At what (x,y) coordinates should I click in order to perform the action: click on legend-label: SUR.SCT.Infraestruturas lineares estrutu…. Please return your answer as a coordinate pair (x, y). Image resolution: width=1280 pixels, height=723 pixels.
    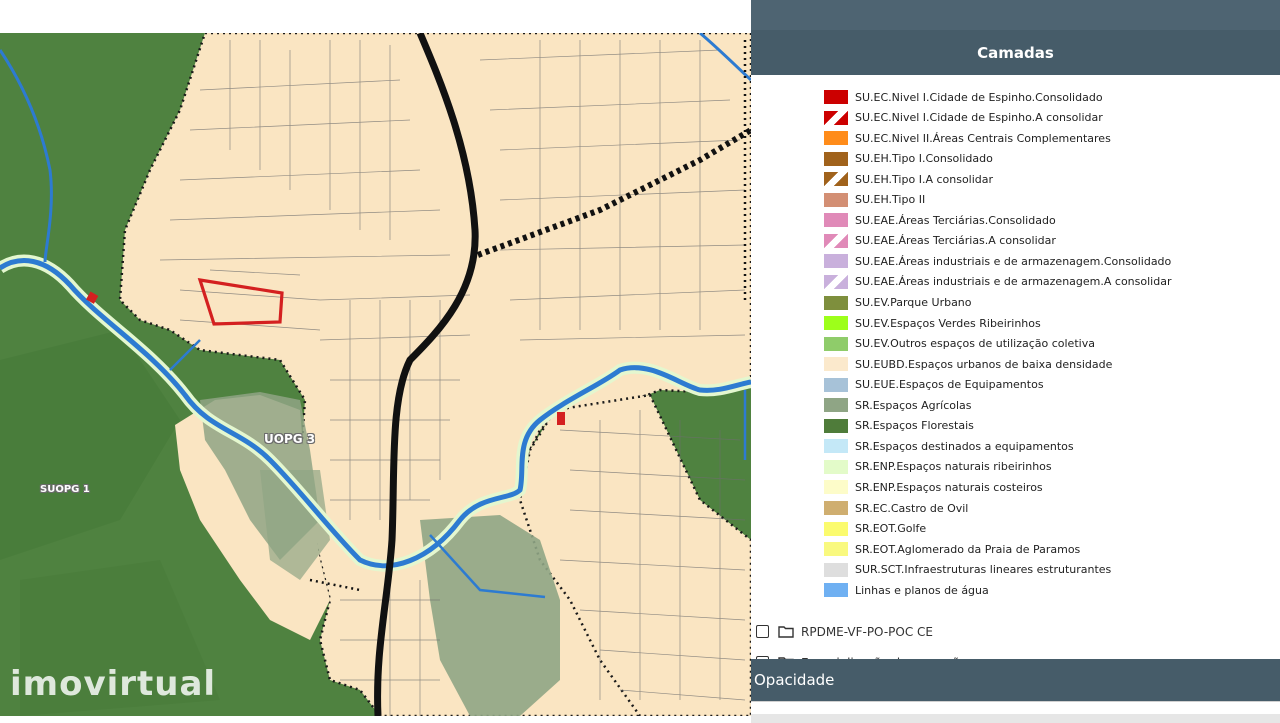
    Looking at the image, I should click on (983, 570).